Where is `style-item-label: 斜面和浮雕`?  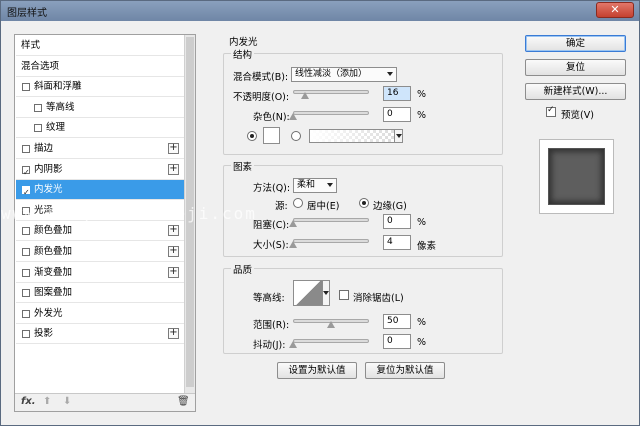
style-item-label: 斜面和浮雕 is located at coordinates (58, 87).